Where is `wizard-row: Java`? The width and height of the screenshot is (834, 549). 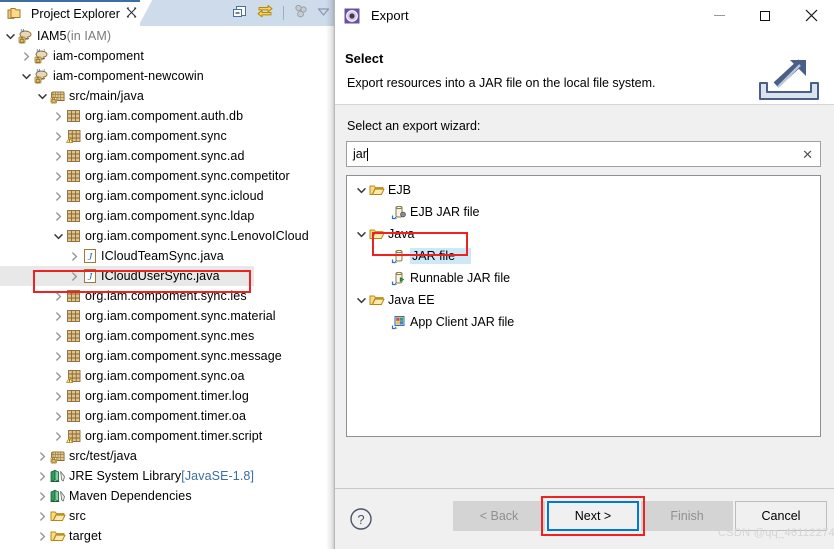 wizard-row: Java is located at coordinates (583, 234).